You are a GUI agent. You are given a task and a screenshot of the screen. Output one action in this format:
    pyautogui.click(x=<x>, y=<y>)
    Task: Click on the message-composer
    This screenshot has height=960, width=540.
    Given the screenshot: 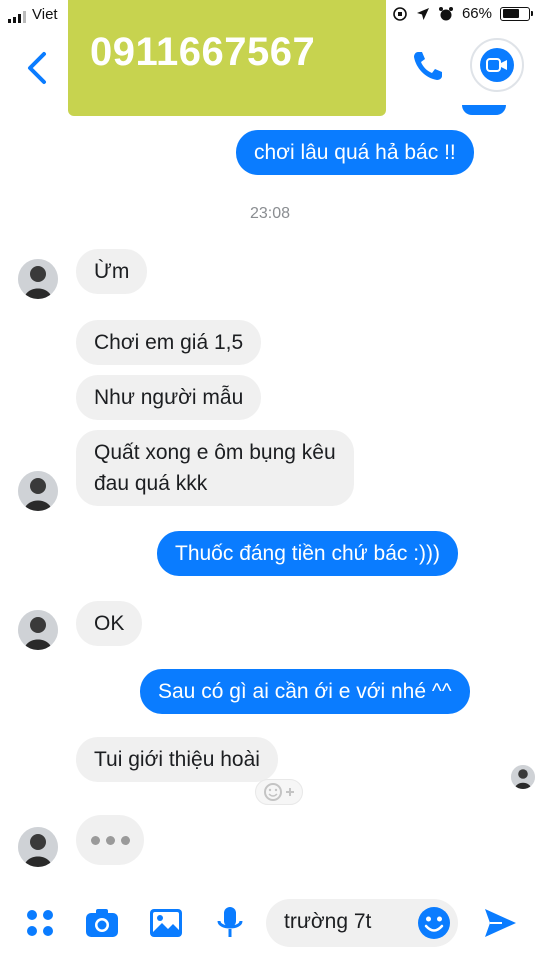 What is the action you would take?
    pyautogui.click(x=270, y=922)
    